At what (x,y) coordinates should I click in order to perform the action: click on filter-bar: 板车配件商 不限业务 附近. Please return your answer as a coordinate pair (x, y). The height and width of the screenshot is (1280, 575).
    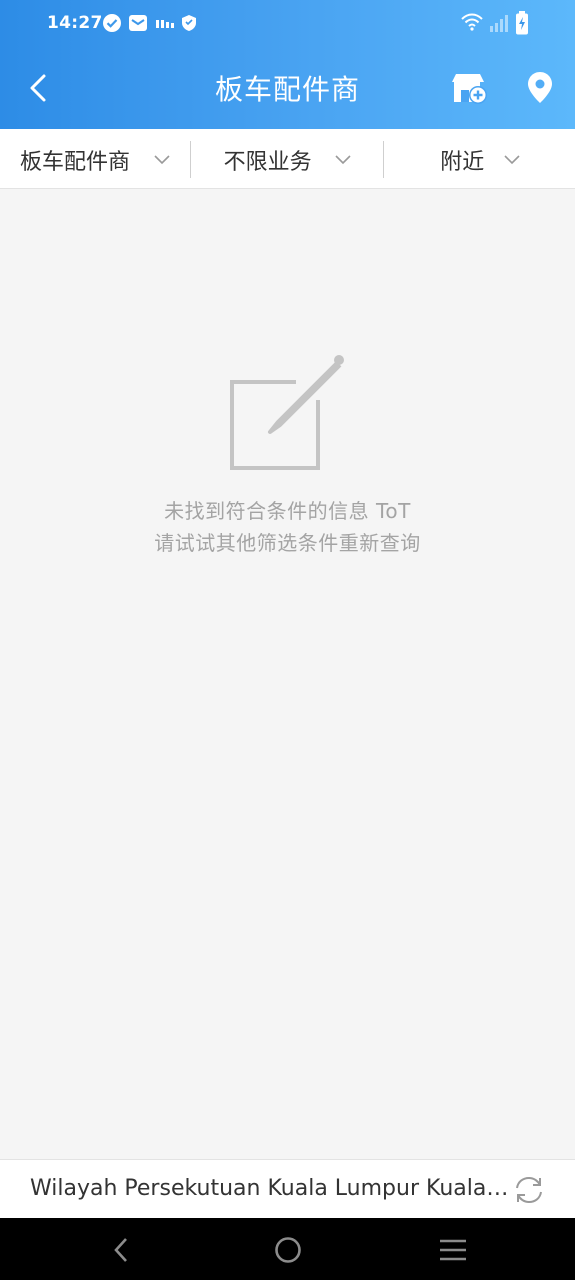
    Looking at the image, I should click on (287, 159).